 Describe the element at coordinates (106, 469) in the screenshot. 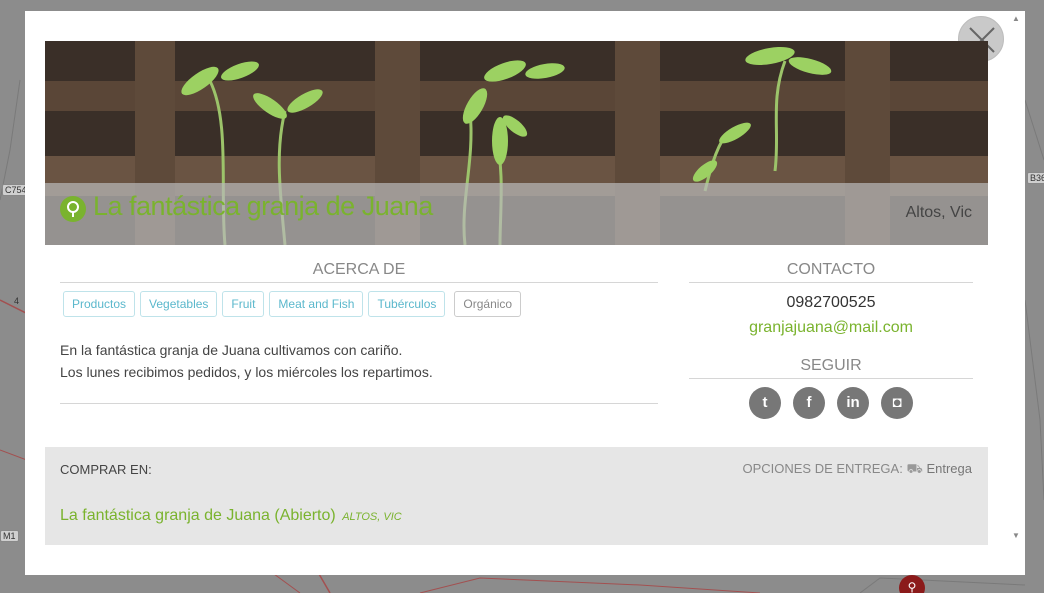

I see `buy-label: COMPRAR EN:` at that location.